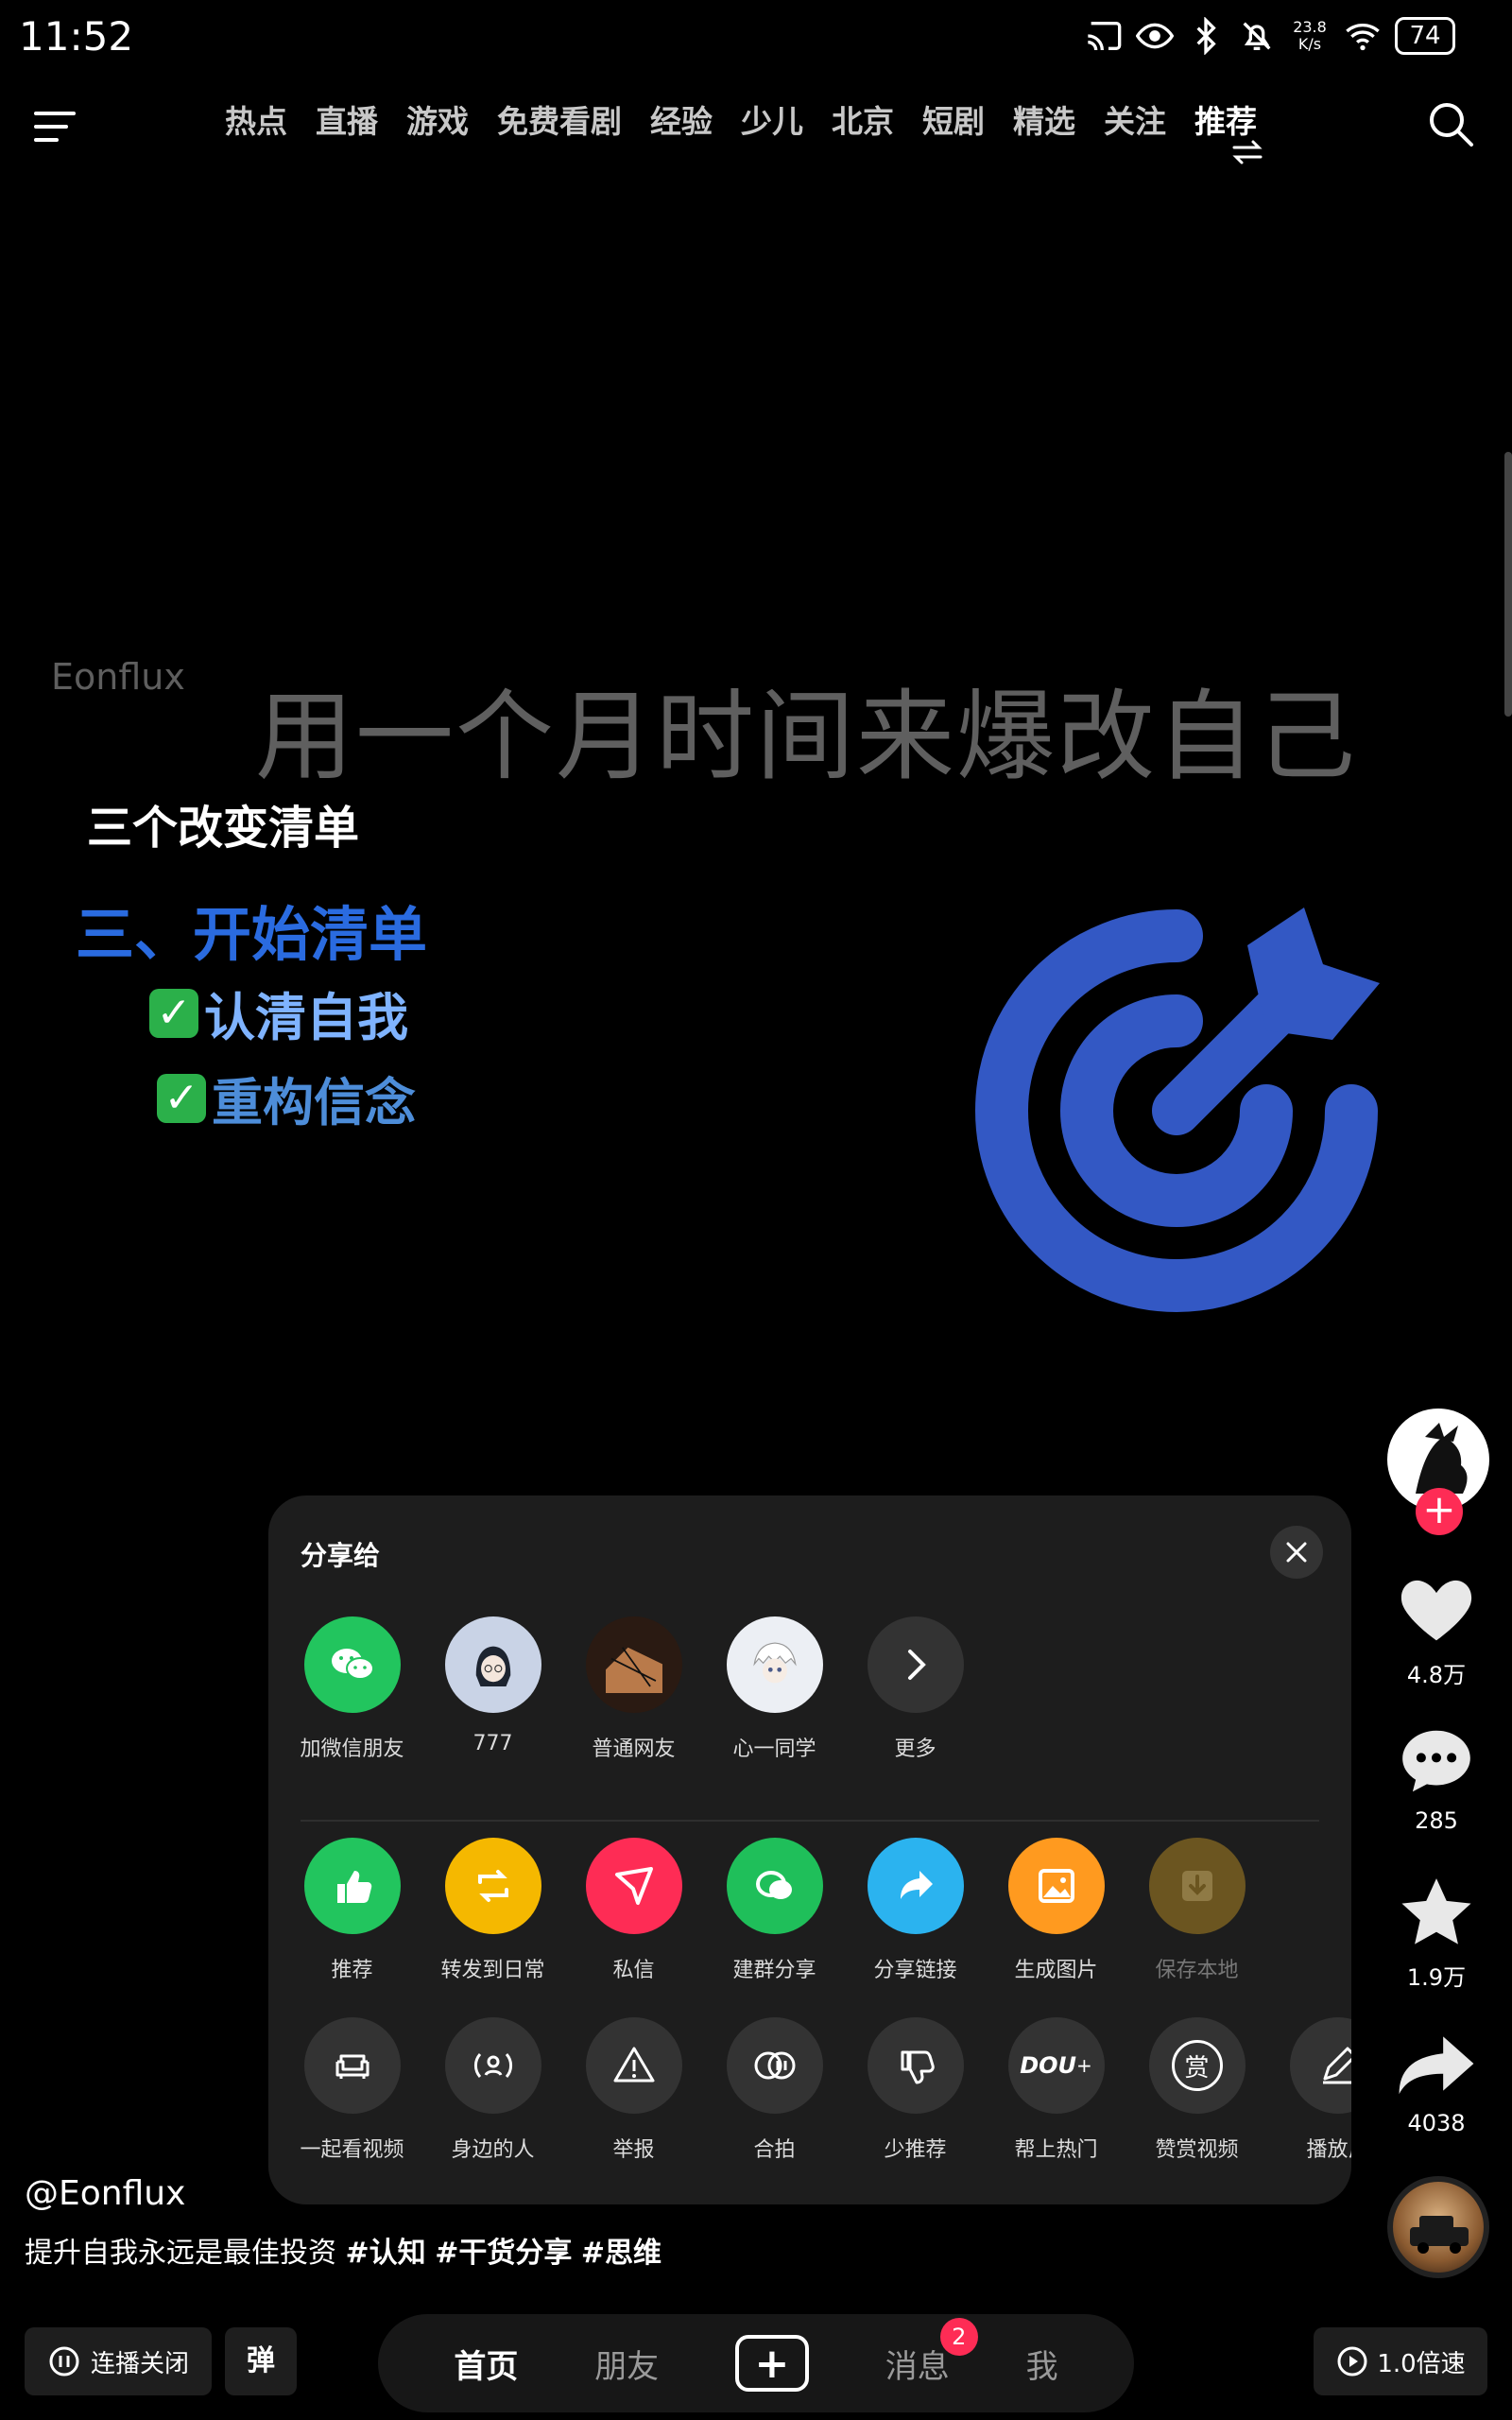 Image resolution: width=1512 pixels, height=2420 pixels. I want to click on tab-messages: 消息 2, so click(931, 2352).